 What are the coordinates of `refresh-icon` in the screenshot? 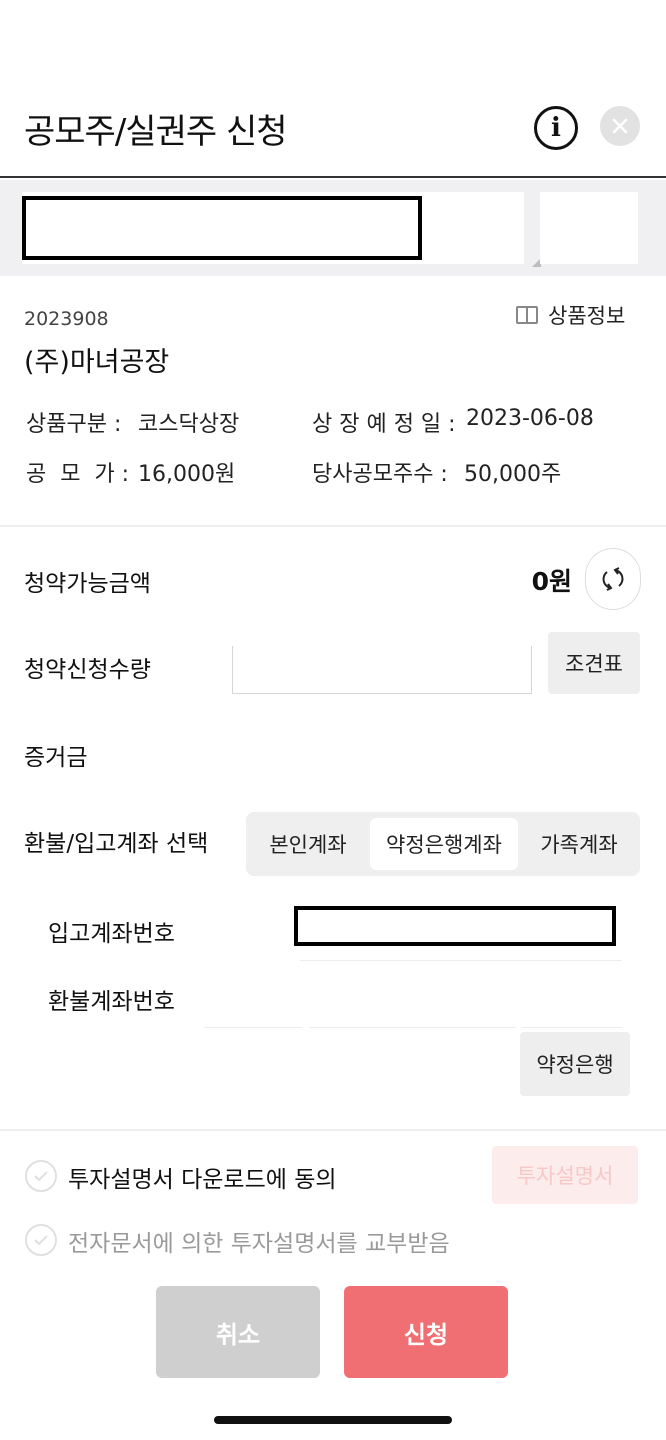 It's located at (613, 579).